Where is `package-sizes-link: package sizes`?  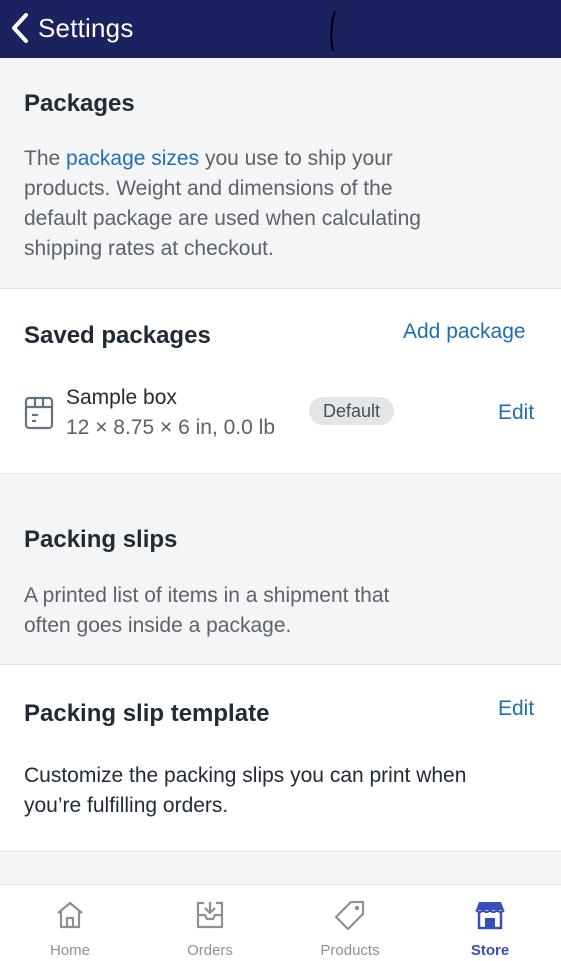
package-sizes-link: package sizes is located at coordinates (132, 158).